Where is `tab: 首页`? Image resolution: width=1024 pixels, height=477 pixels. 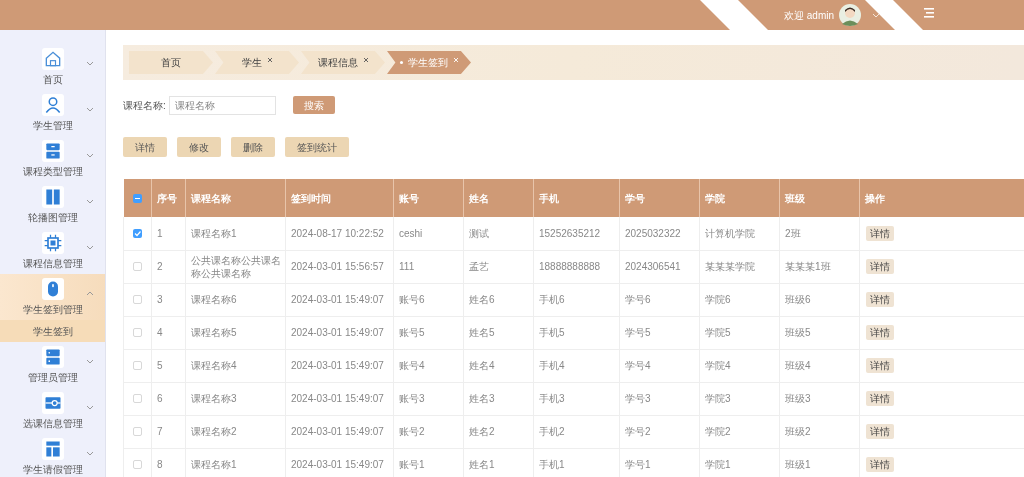 tab: 首页 is located at coordinates (171, 62).